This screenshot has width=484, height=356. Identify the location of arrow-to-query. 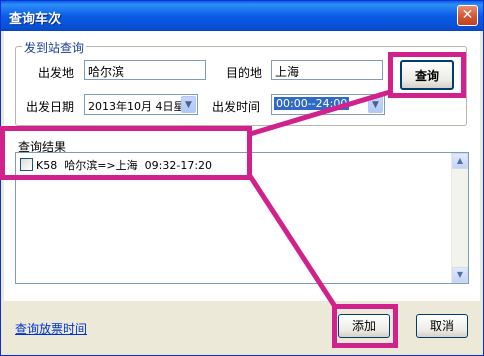
(320, 113).